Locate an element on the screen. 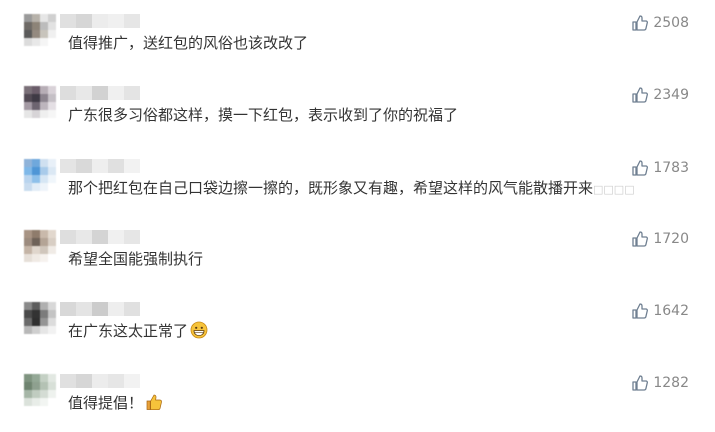 The width and height of the screenshot is (715, 432). comment-text: 在广东这太正常了 is located at coordinates (138, 331).